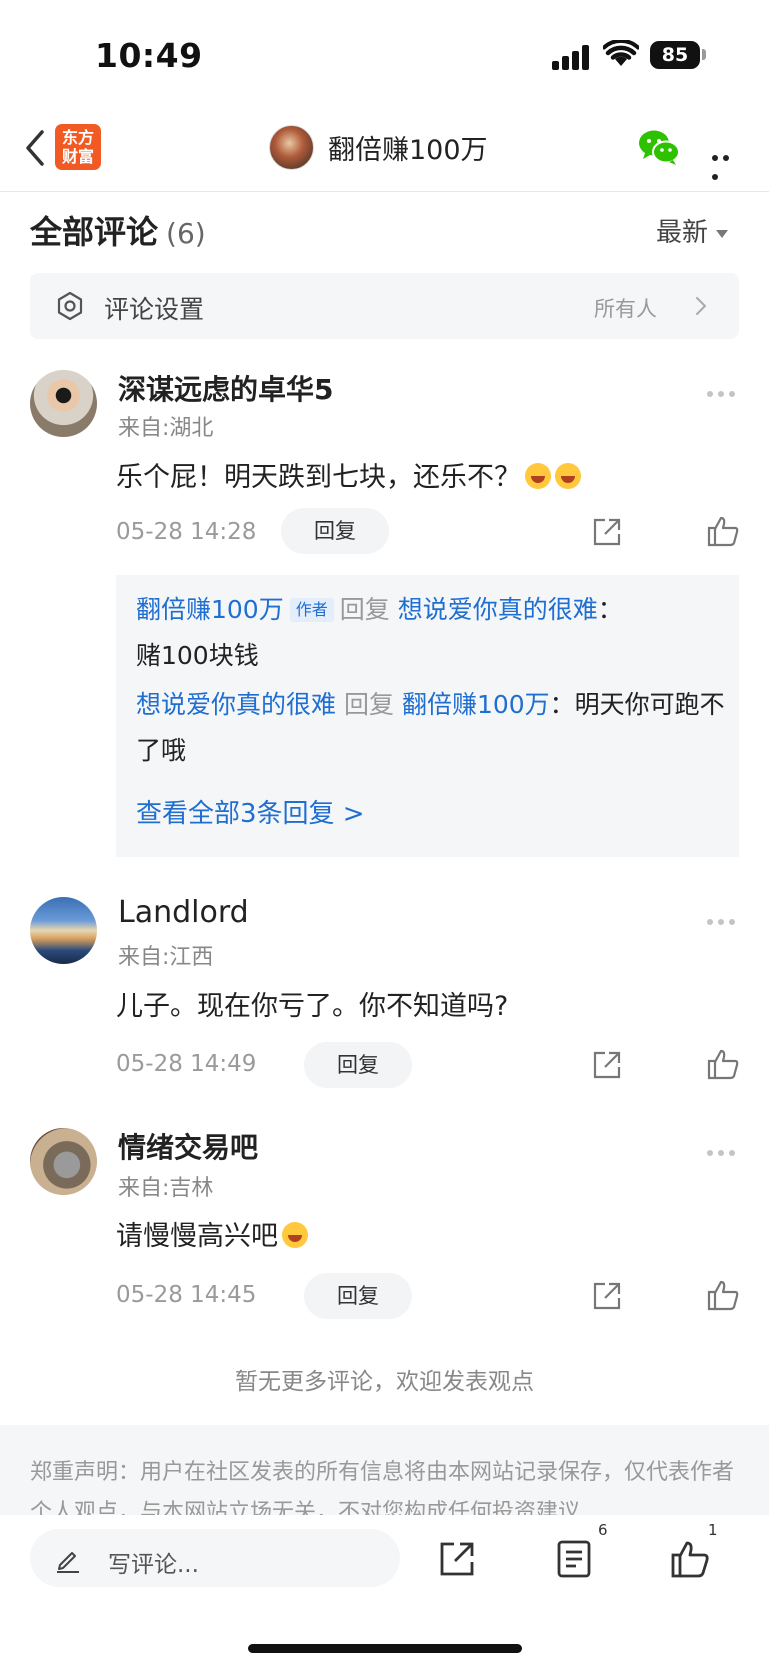 Image resolution: width=769 pixels, height=1665 pixels. Describe the element at coordinates (704, 54) in the screenshot. I see `battery-nub` at that location.